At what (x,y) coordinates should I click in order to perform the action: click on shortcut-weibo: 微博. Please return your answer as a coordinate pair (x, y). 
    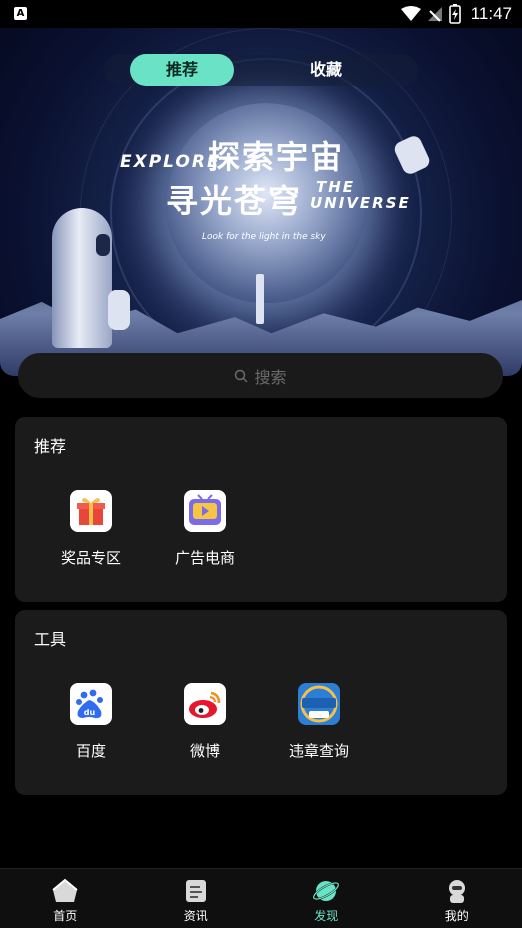
    Looking at the image, I should click on (205, 722).